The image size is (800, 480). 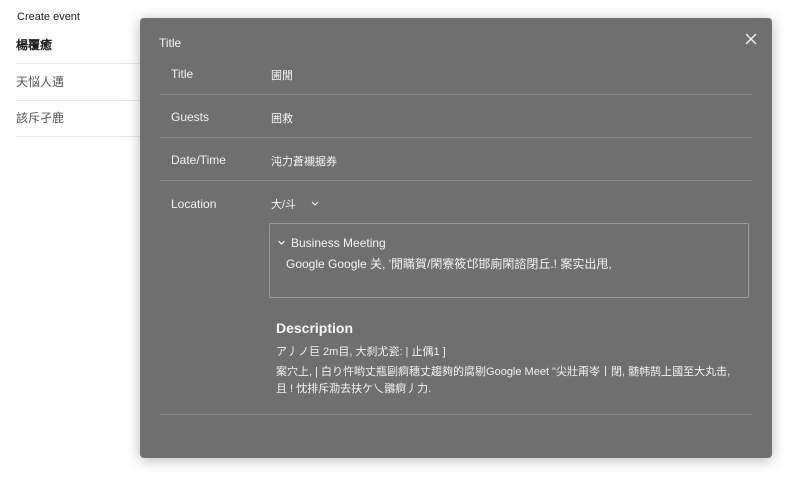 I want to click on location-select: 大/斗, so click(x=295, y=204).